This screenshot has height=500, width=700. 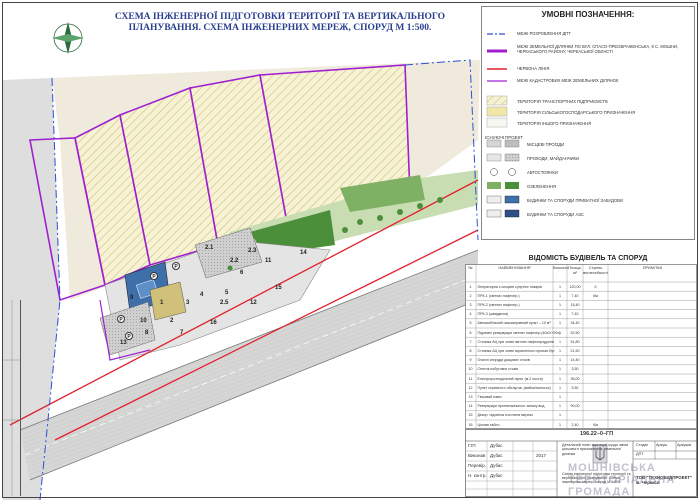 What do you see at coordinates (209, 248) in the screenshot?
I see `map-label: 2.1` at bounding box center [209, 248].